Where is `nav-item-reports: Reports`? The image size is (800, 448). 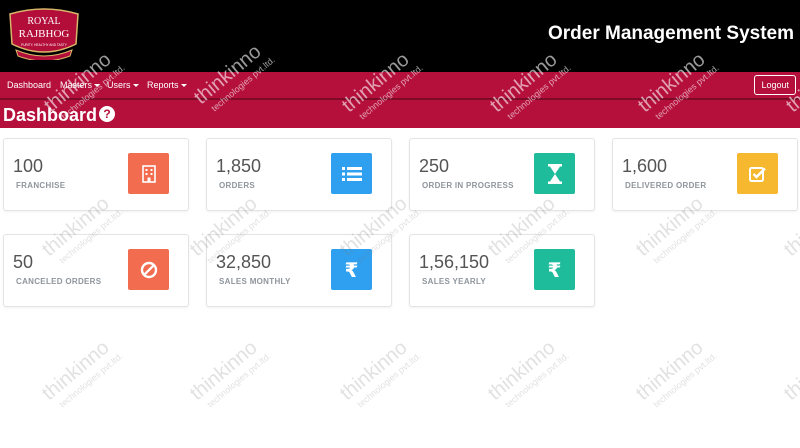
nav-item-reports: Reports is located at coordinates (167, 85).